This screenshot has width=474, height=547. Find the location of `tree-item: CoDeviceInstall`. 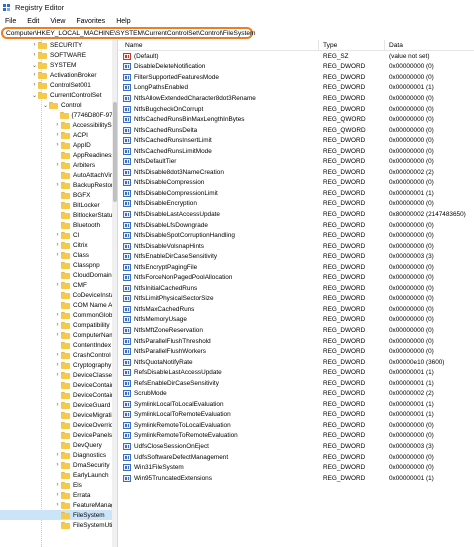

tree-item: CoDeviceInstall is located at coordinates (58, 295).